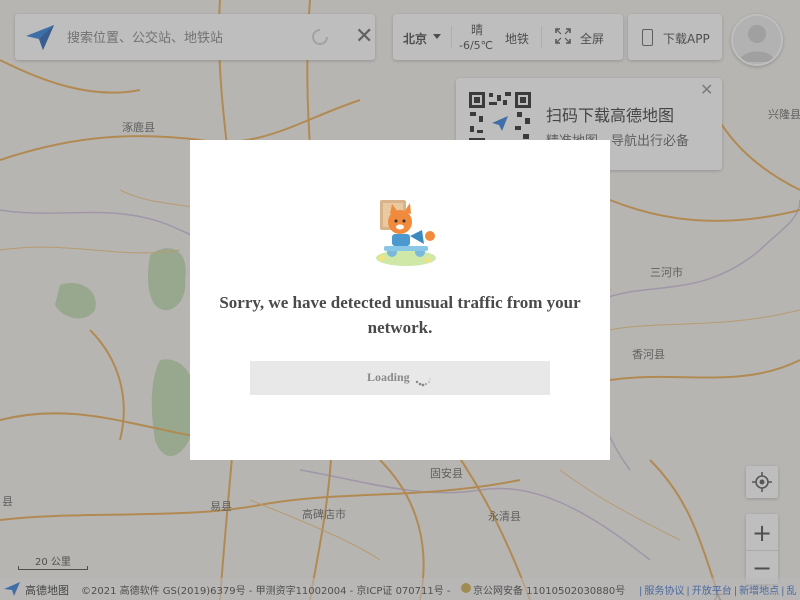 This screenshot has height=600, width=800. I want to click on loading-bar: Loading, so click(400, 378).